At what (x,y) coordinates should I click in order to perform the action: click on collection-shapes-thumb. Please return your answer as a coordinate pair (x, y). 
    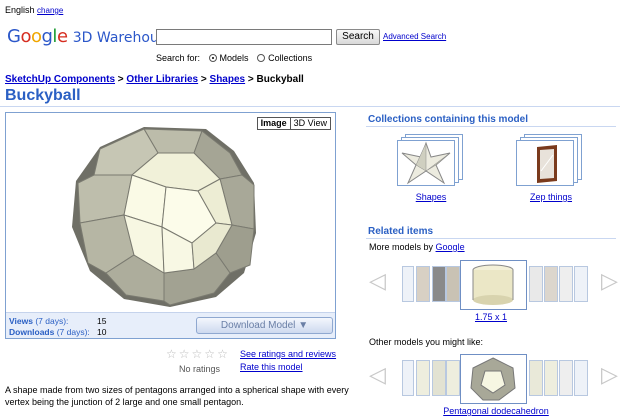
    Looking at the image, I should click on (430, 160).